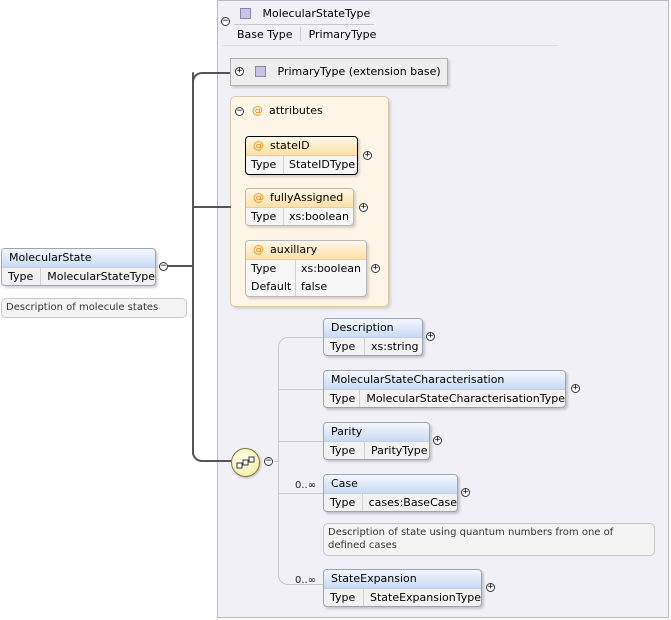 The width and height of the screenshot is (671, 620). I want to click on root-element-name: MolecularState, so click(78, 258).